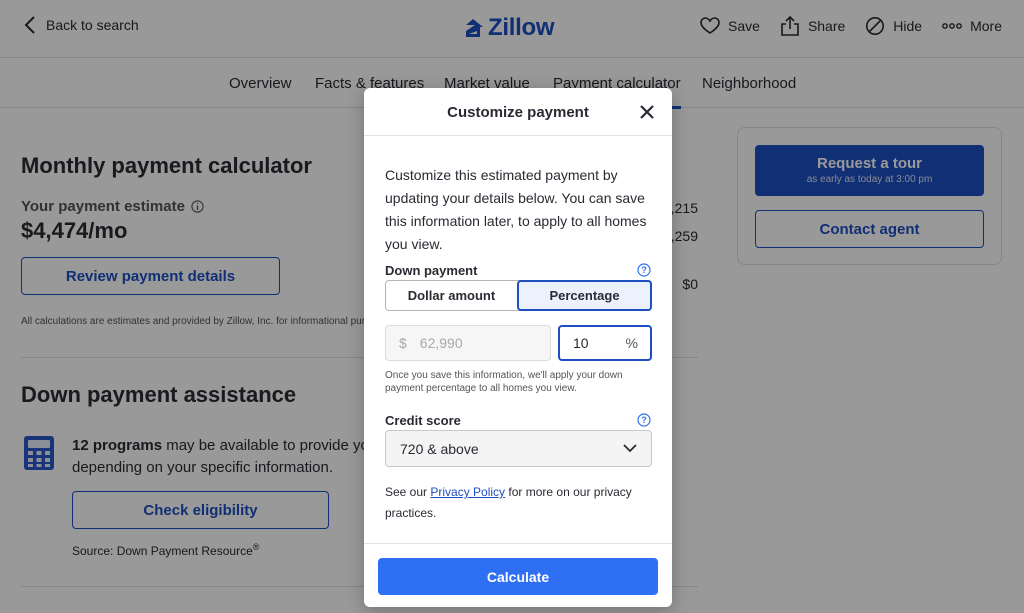  I want to click on close-icon, so click(647, 112).